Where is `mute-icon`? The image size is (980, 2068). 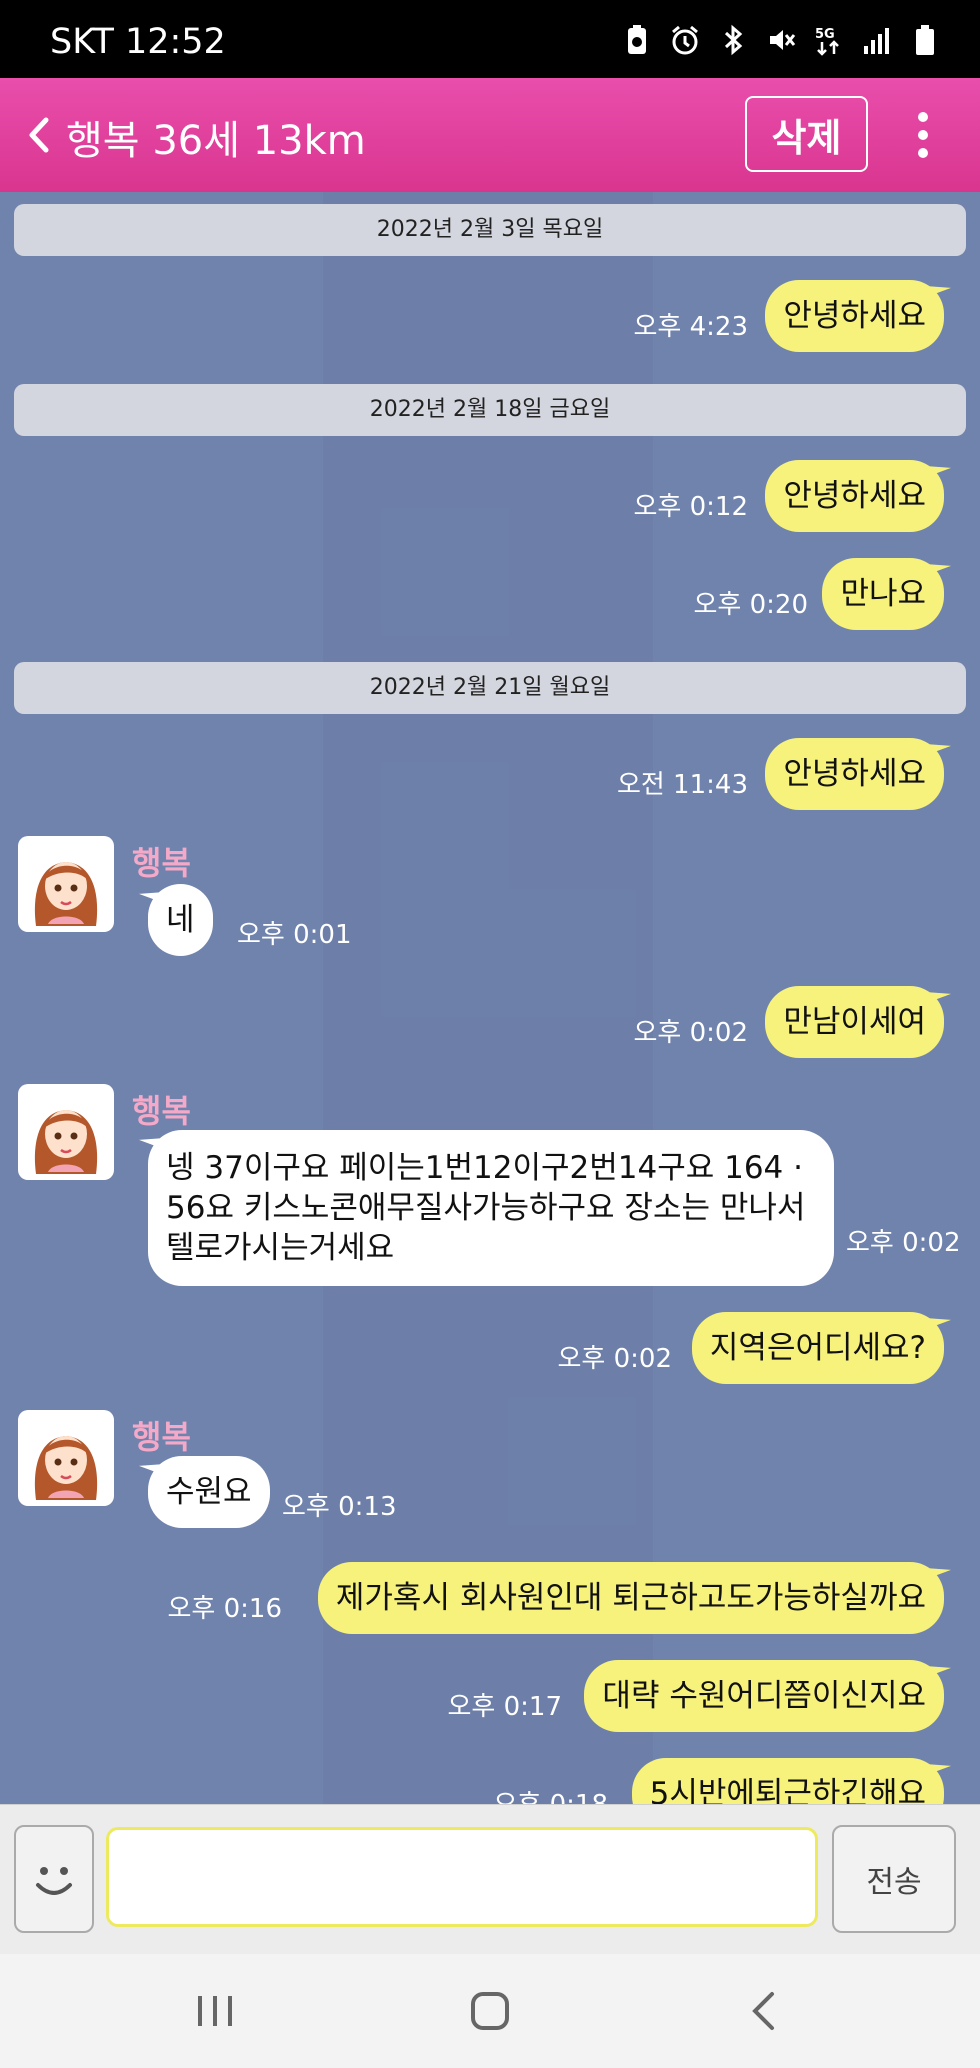
mute-icon is located at coordinates (783, 40).